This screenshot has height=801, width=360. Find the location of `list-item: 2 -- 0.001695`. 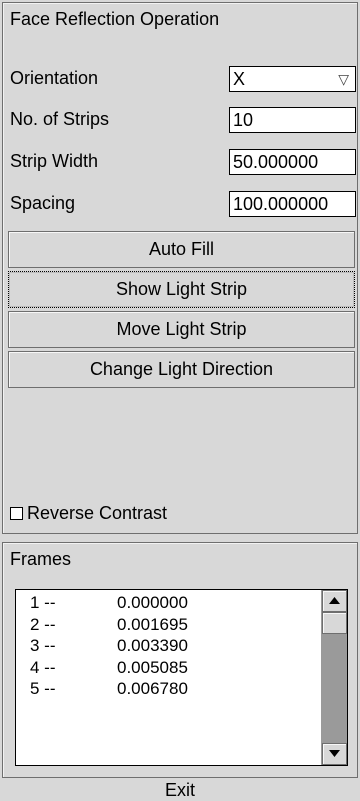

list-item: 2 -- 0.001695 is located at coordinates (169, 625).